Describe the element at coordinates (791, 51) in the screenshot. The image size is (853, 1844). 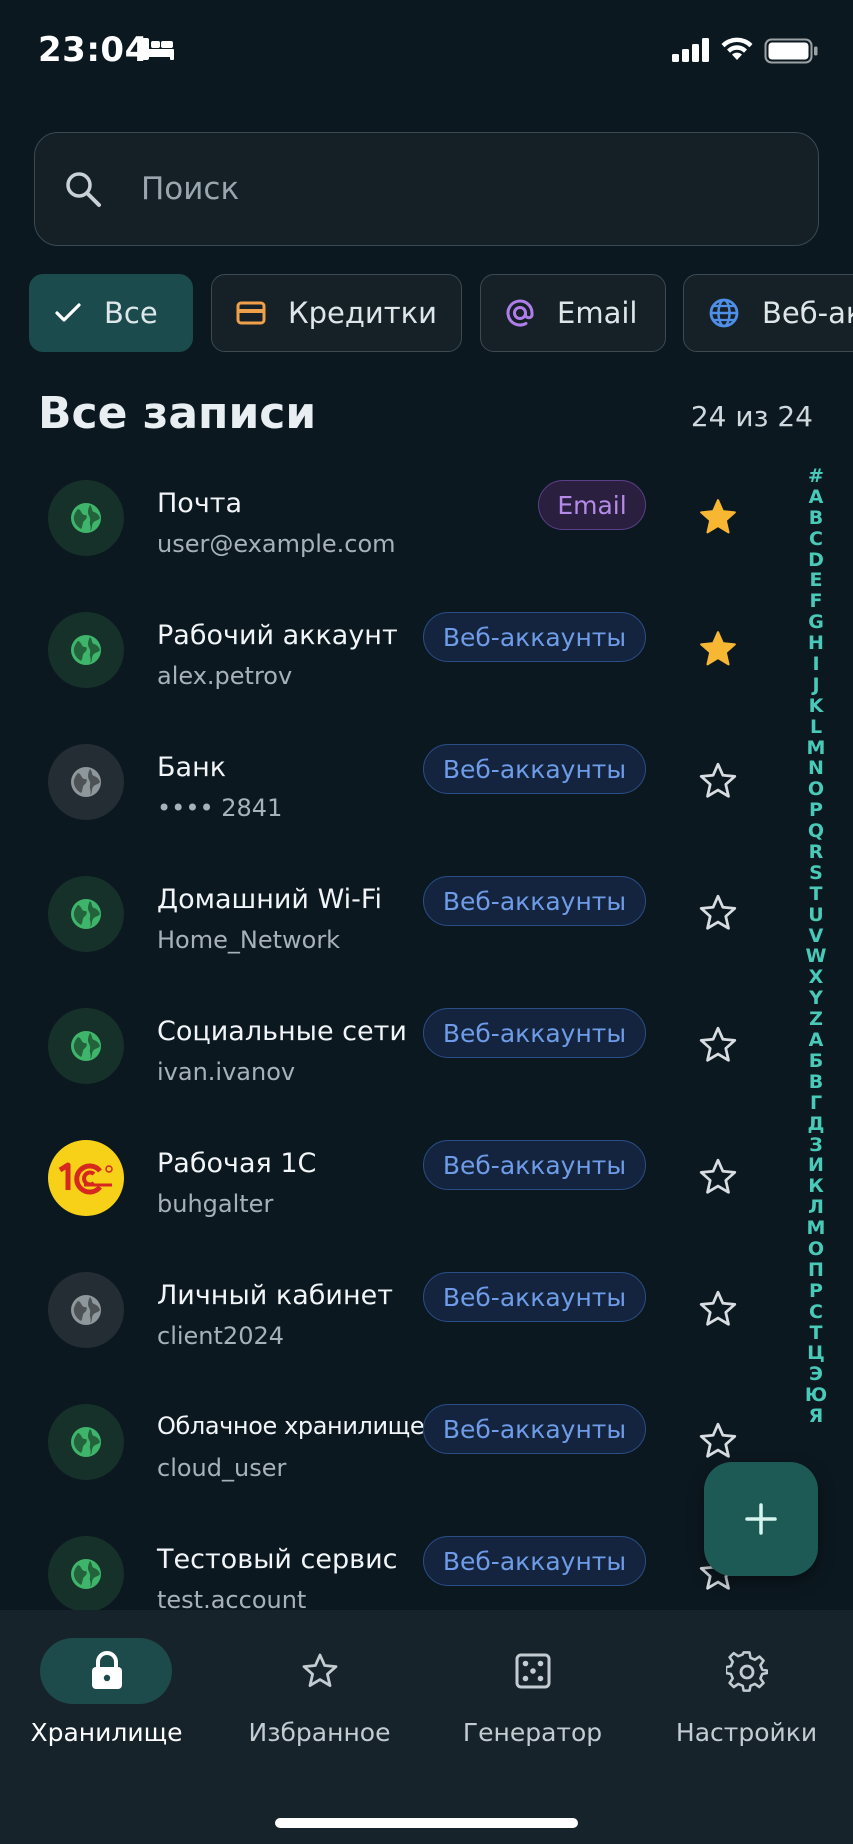
I see `battery-icon` at that location.